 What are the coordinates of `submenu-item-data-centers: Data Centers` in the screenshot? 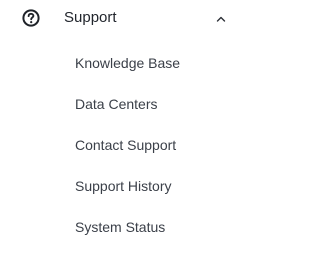 It's located at (116, 104).